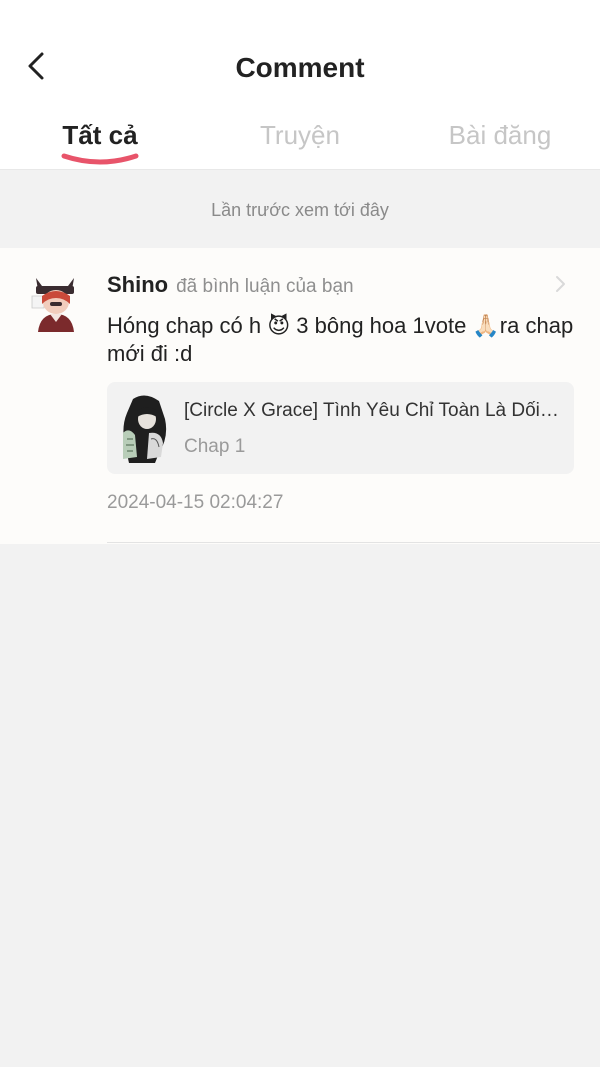 Image resolution: width=600 pixels, height=1067 pixels. What do you see at coordinates (137, 284) in the screenshot?
I see `username: Shino` at bounding box center [137, 284].